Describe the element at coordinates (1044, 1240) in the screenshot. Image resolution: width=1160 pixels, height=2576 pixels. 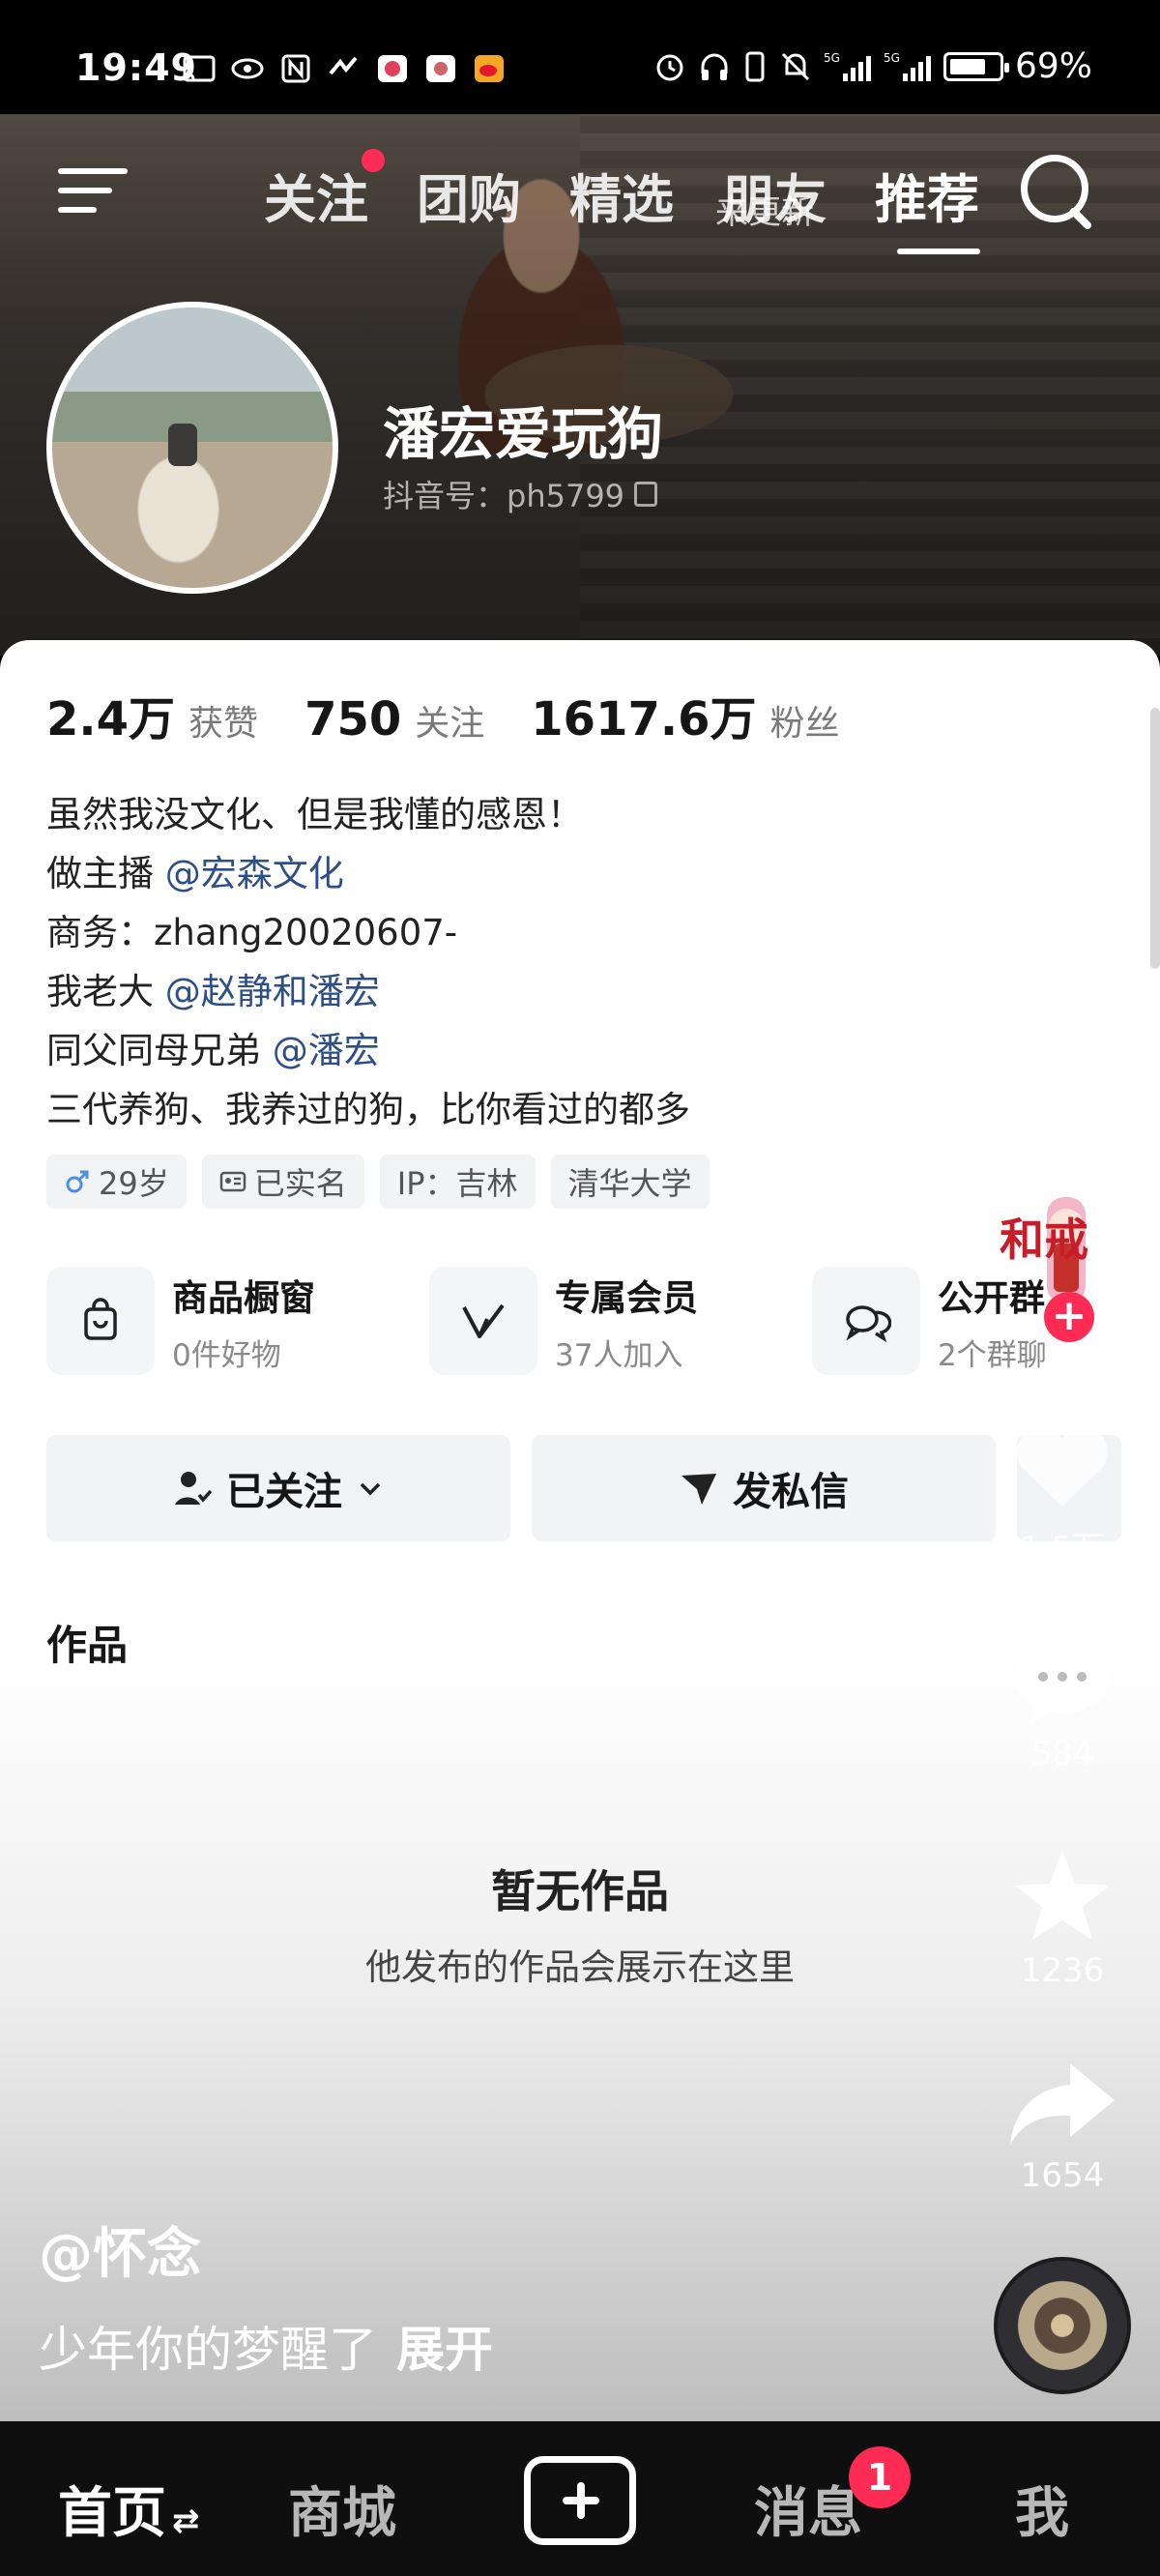
I see `svg-text: 和戒` at that location.